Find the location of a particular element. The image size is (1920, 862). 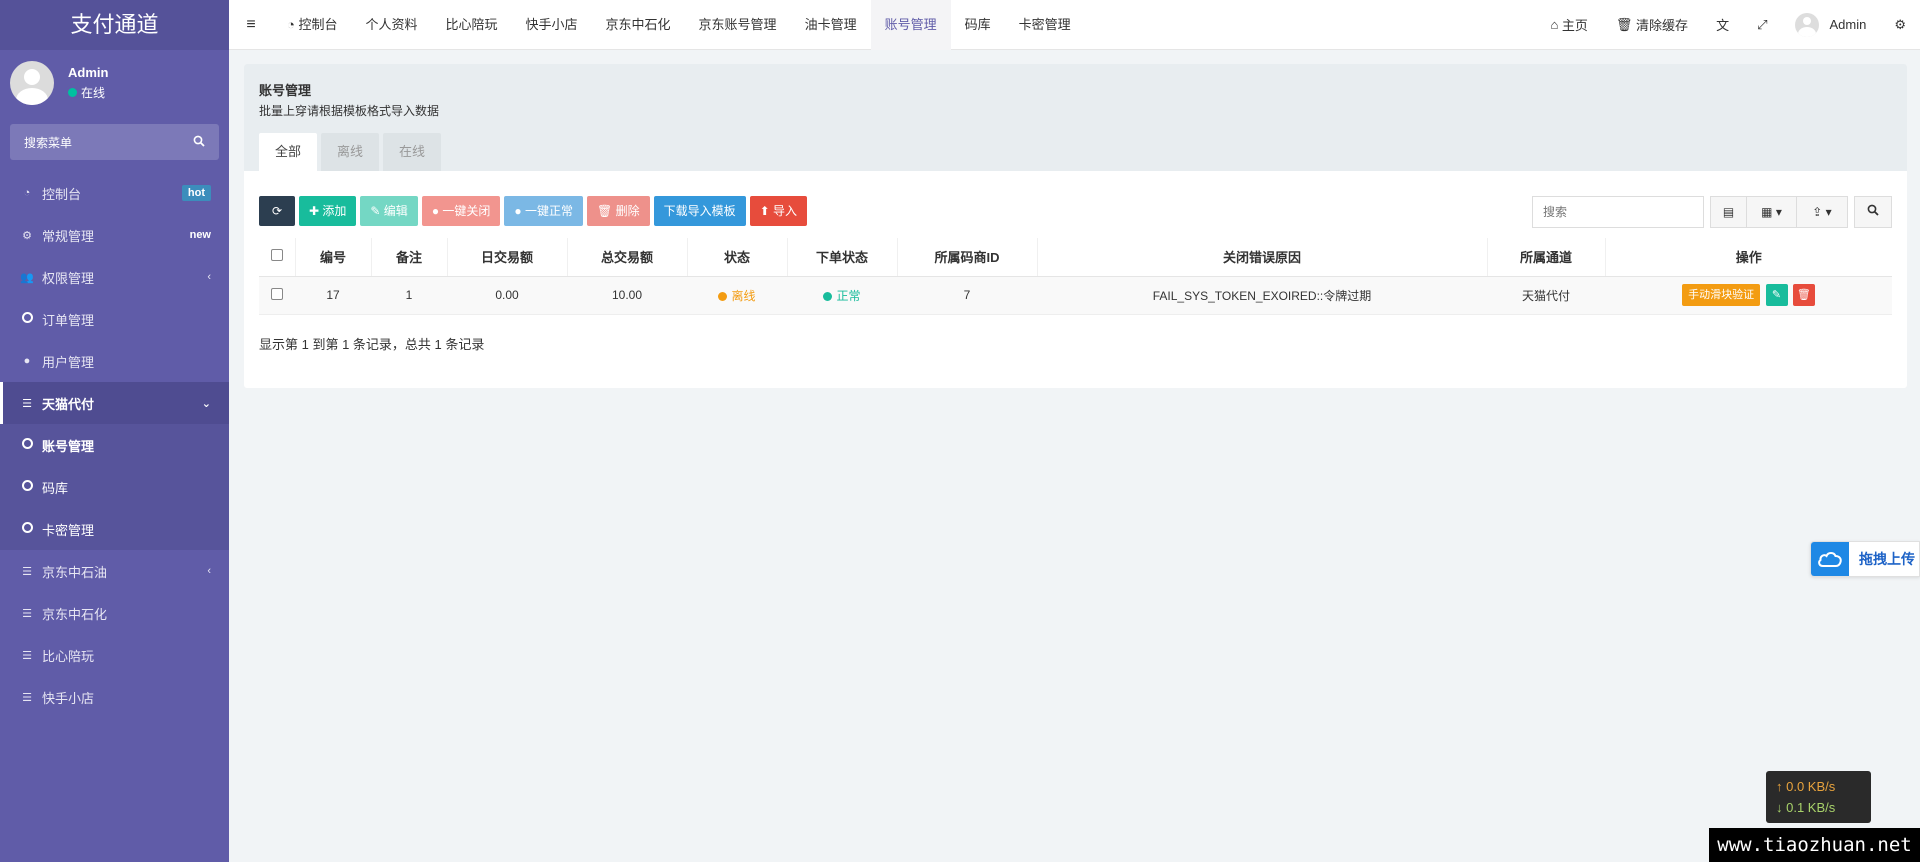

sidebar-item-tmall: ☰ 天猫代付 ⌄ is located at coordinates (114, 403).